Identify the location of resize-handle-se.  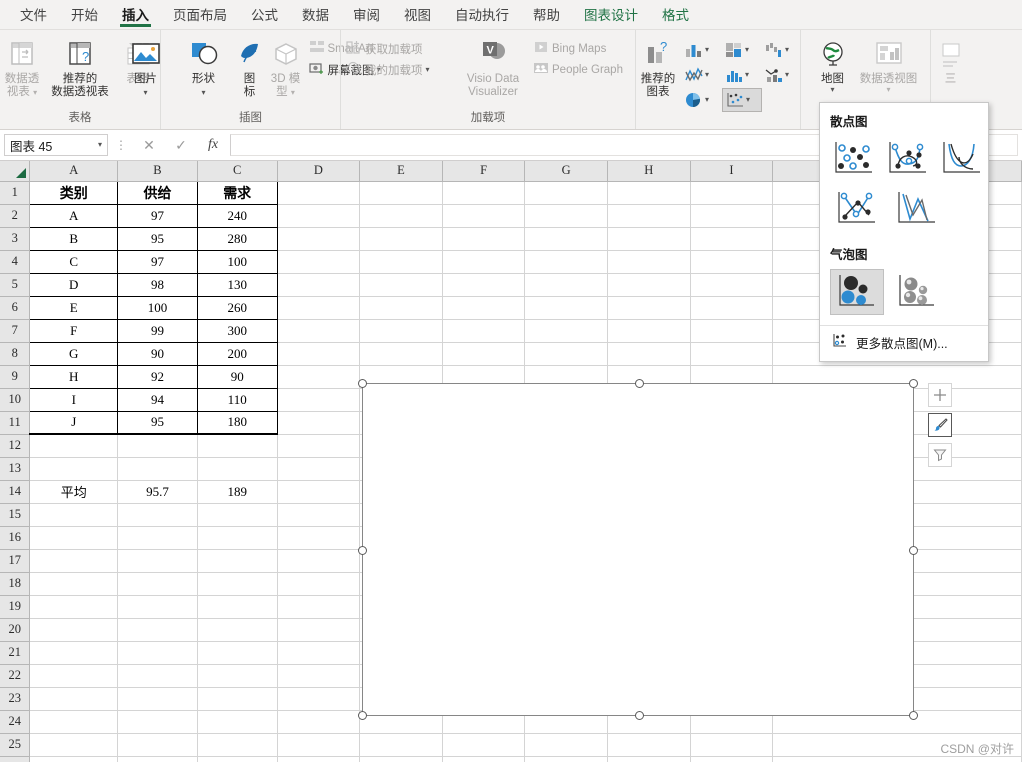
(913, 715).